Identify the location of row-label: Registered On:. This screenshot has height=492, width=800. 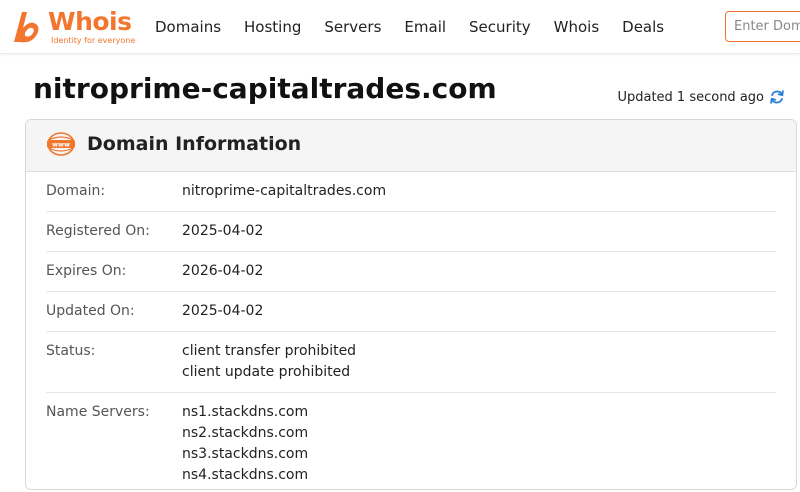
(98, 231).